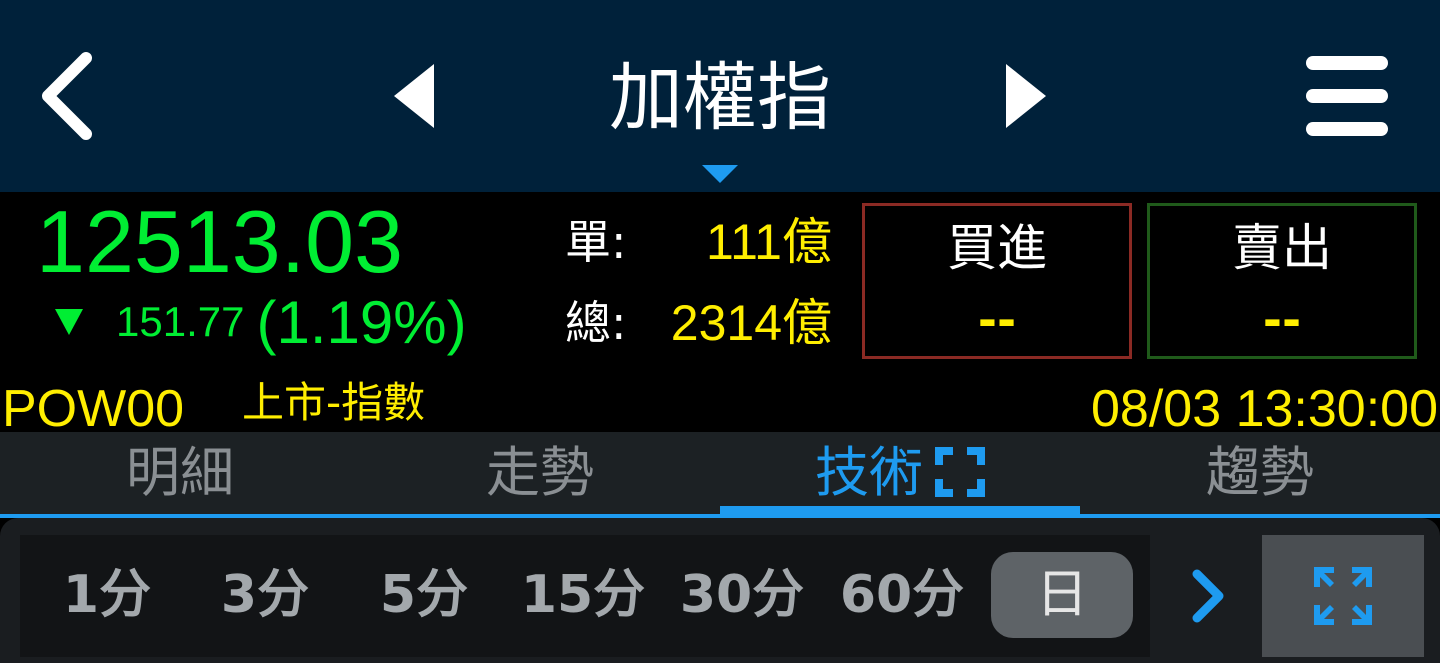  I want to click on tab-label: 走勢, so click(540, 472).